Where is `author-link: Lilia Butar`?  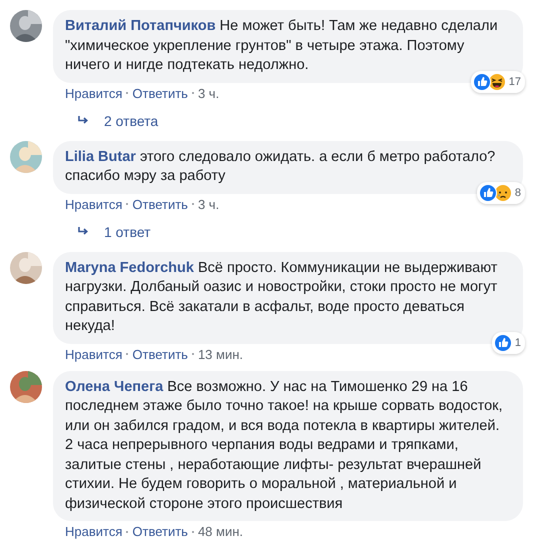 author-link: Lilia Butar is located at coordinates (100, 156).